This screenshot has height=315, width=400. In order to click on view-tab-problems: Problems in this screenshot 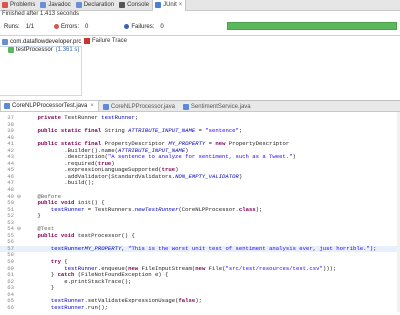, I will do `click(19, 5)`.